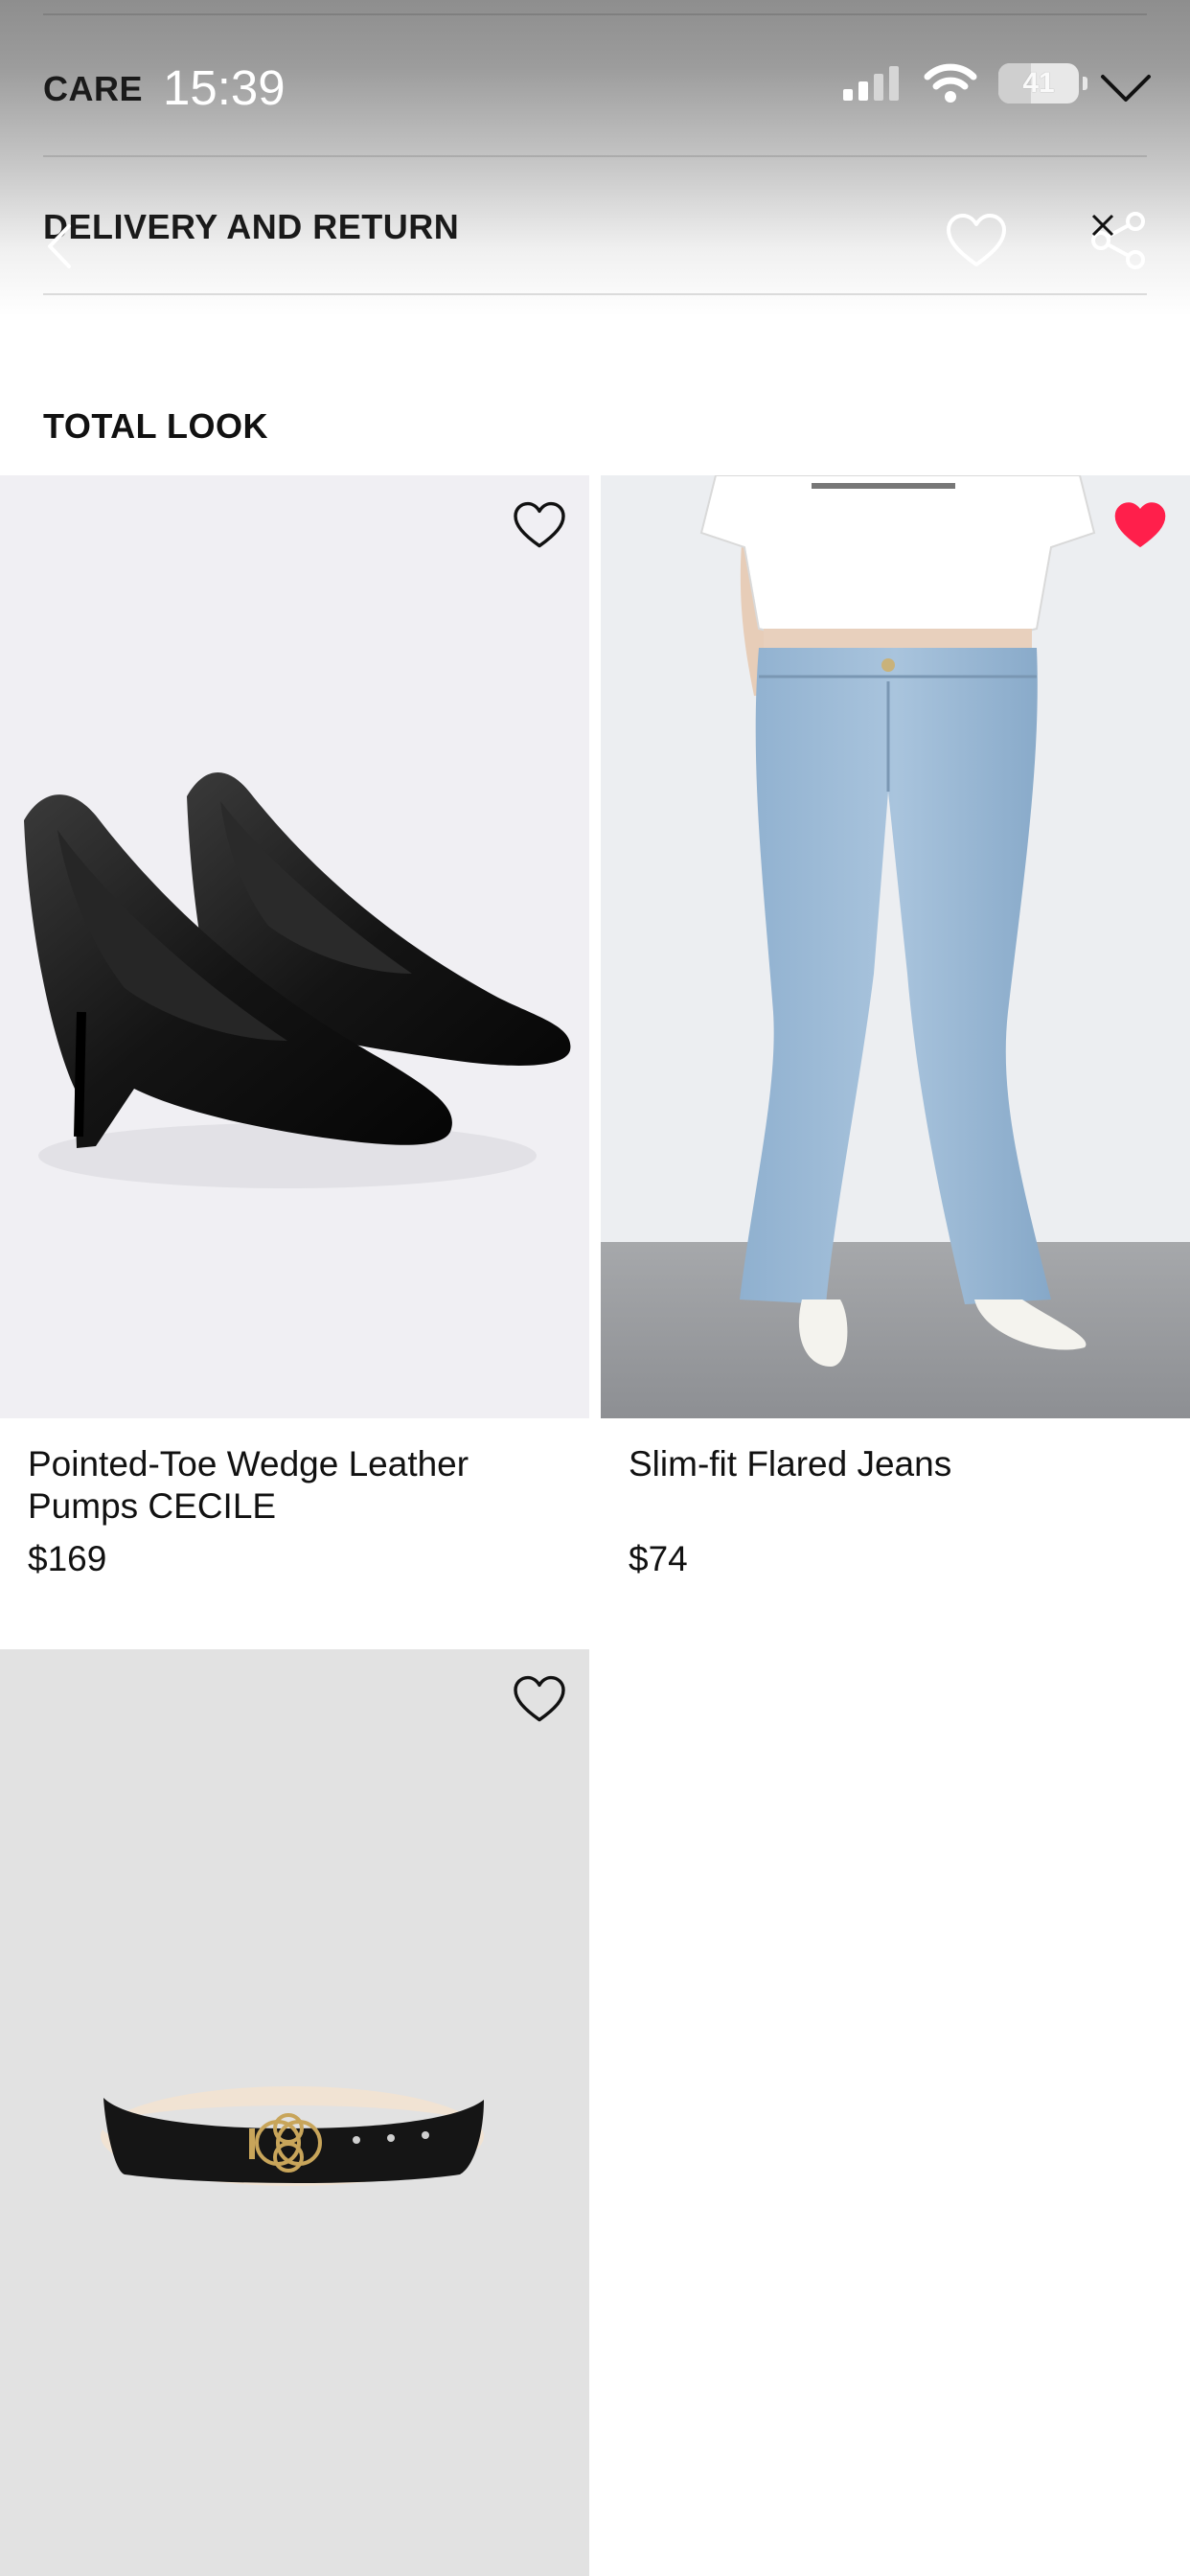 The height and width of the screenshot is (2576, 1190). I want to click on black-leather-belt-image, so click(293, 2136).